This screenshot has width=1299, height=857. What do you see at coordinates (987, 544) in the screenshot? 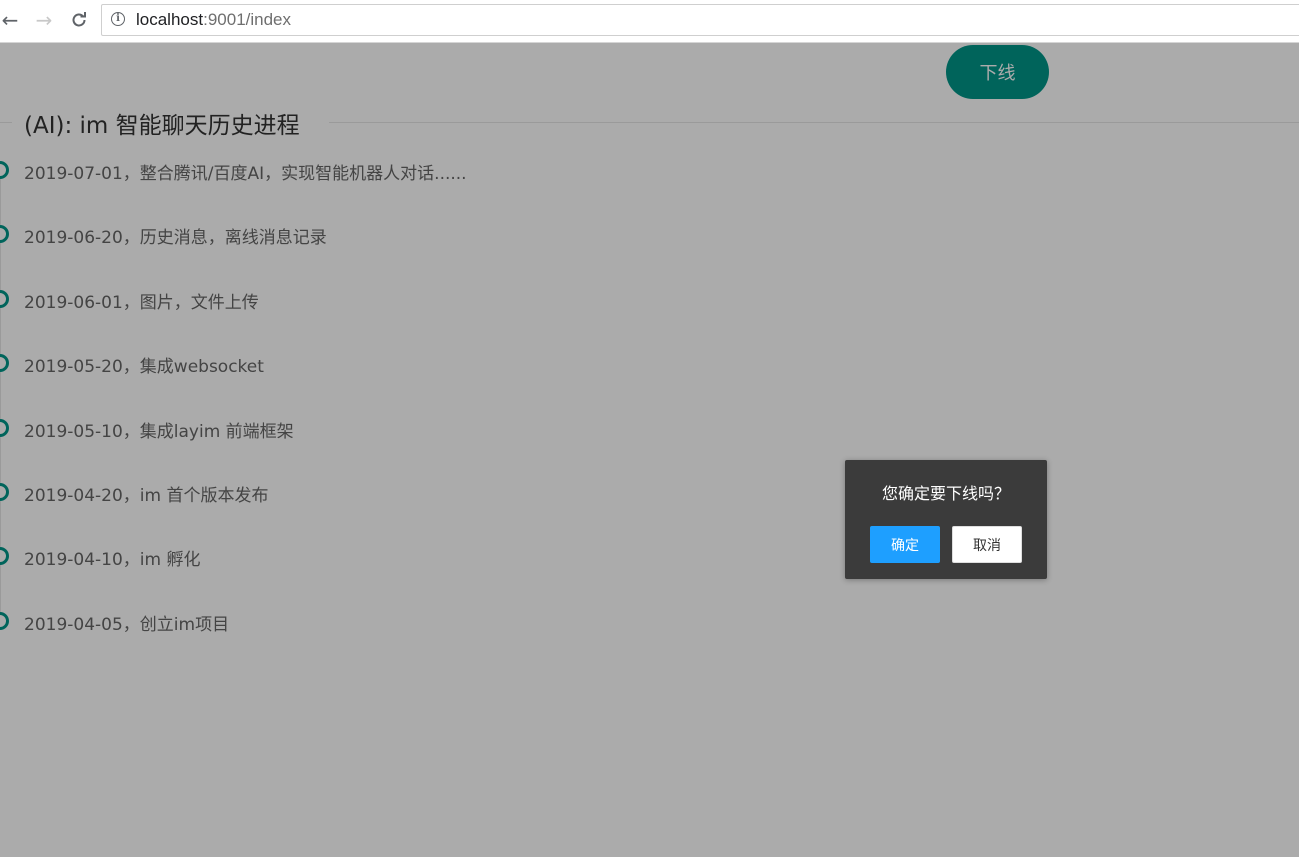
I see `cancel-button: 取消` at bounding box center [987, 544].